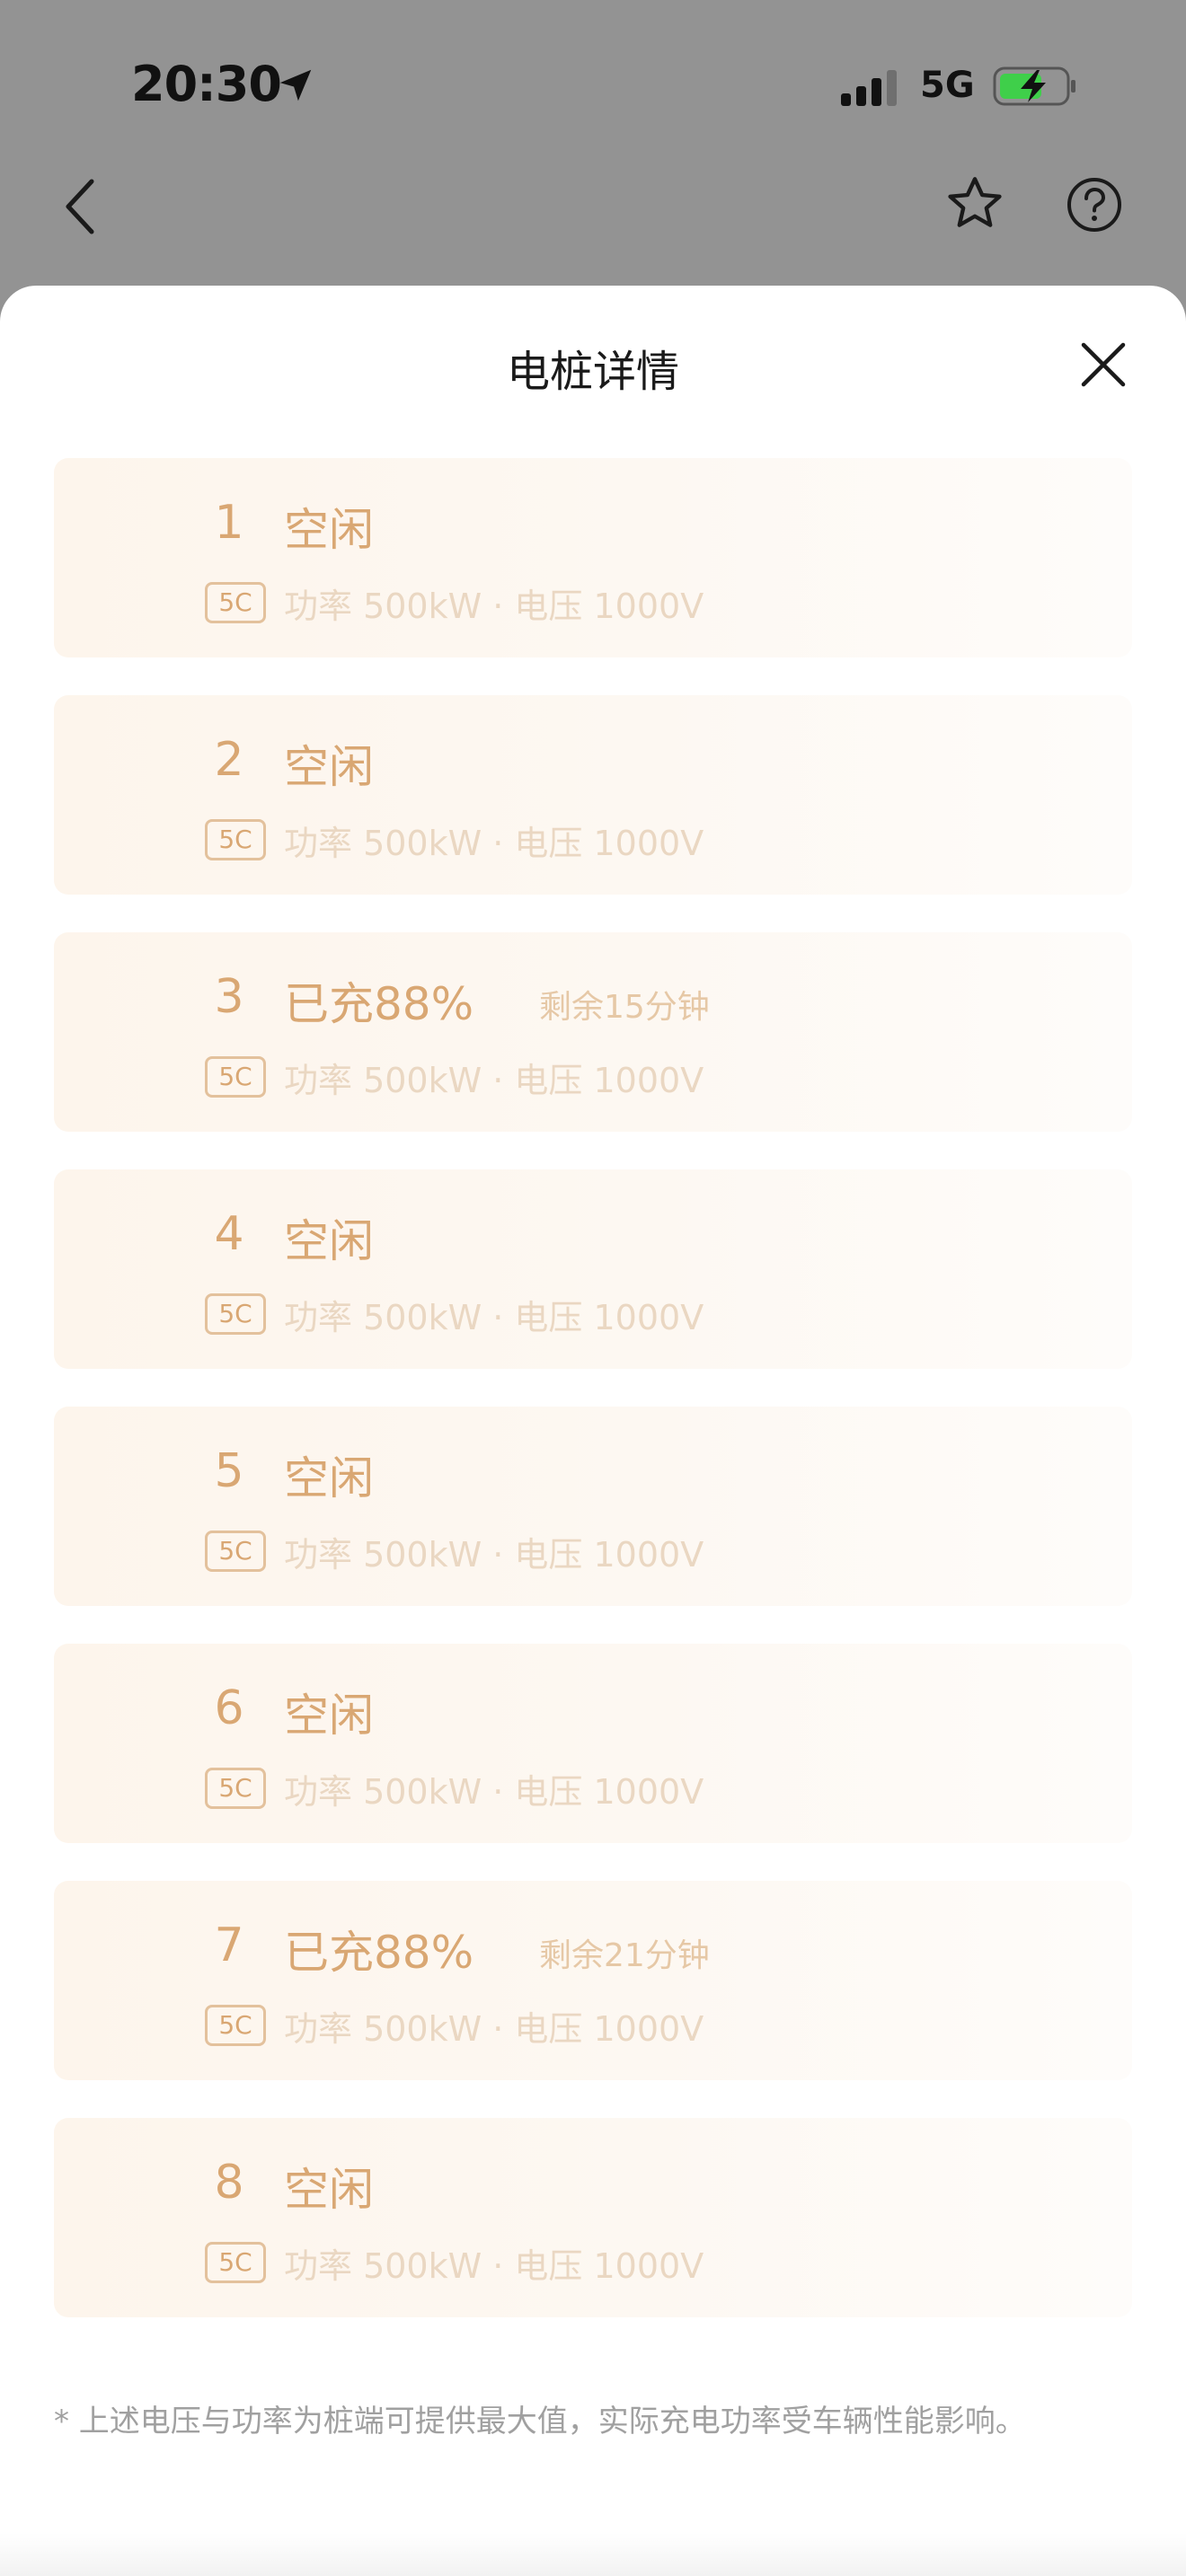 This screenshot has width=1186, height=2576. Describe the element at coordinates (593, 557) in the screenshot. I see `pile-card: 1 空闲 5C 功率 500kW · 电压 1000V` at that location.